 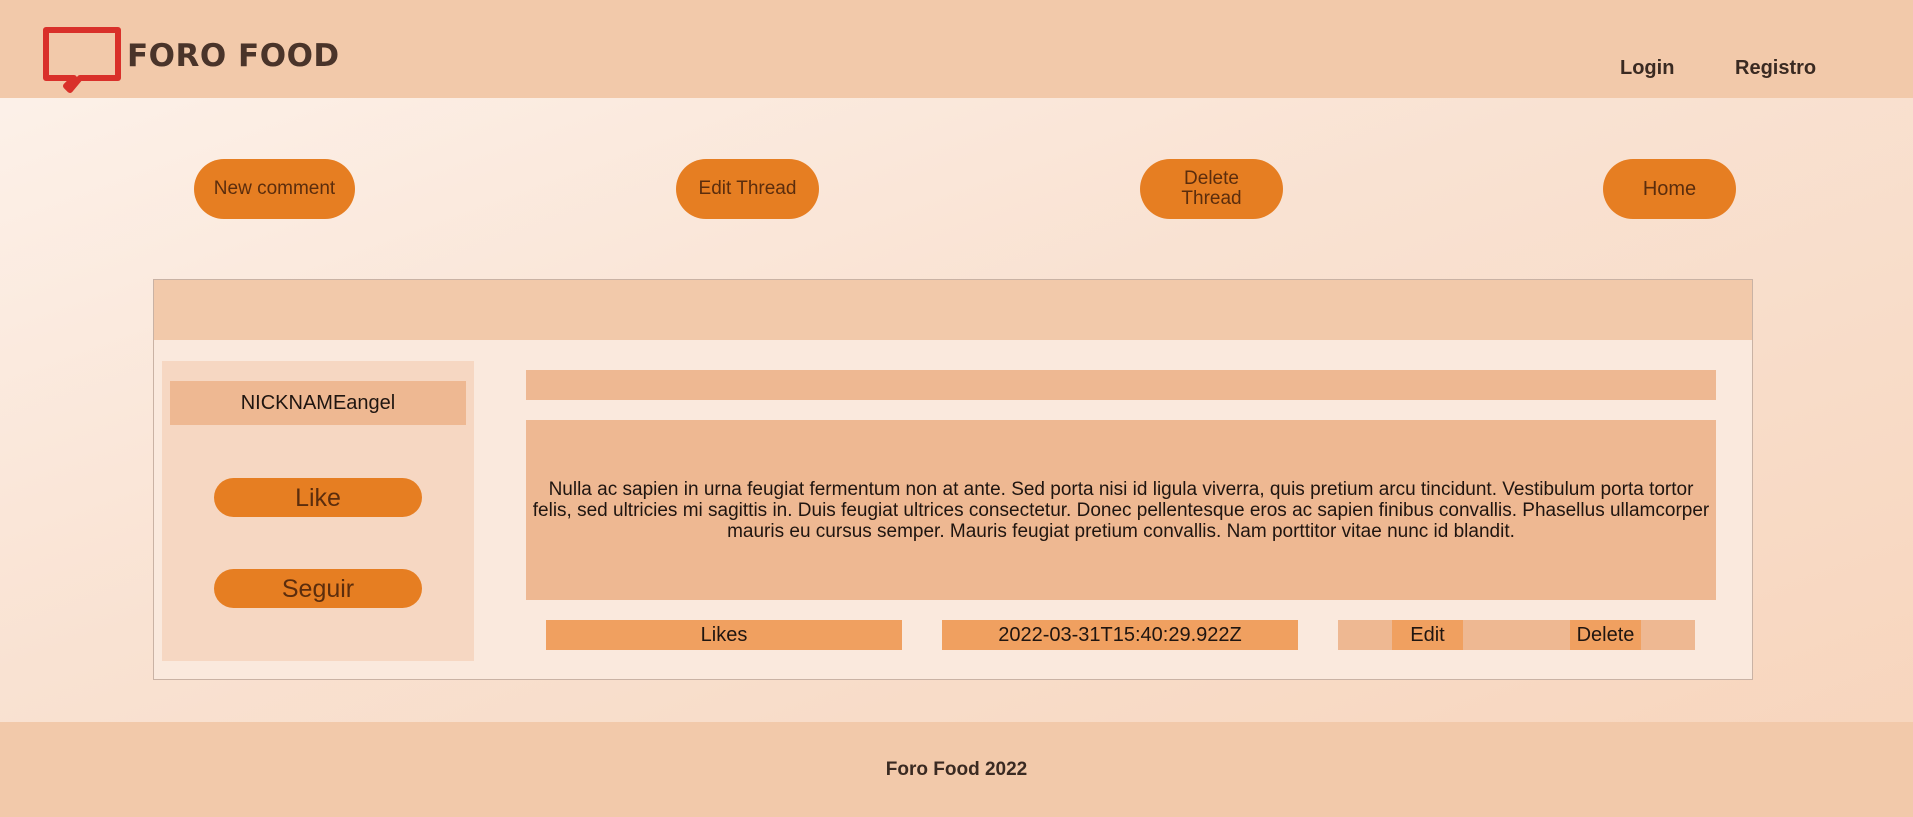 What do you see at coordinates (274, 189) in the screenshot?
I see `new-comment-button: New comment` at bounding box center [274, 189].